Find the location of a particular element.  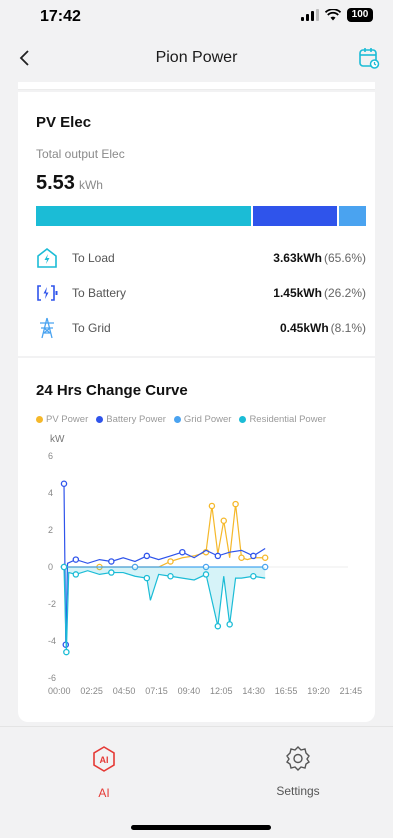

to-grid-percent: (8.1%) is located at coordinates (348, 328).